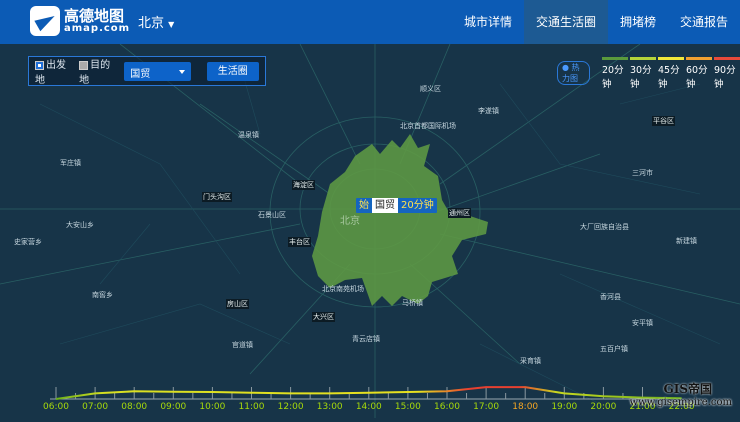  Describe the element at coordinates (212, 407) in the screenshot. I see `timeline-hour-1000: 10:00` at that location.